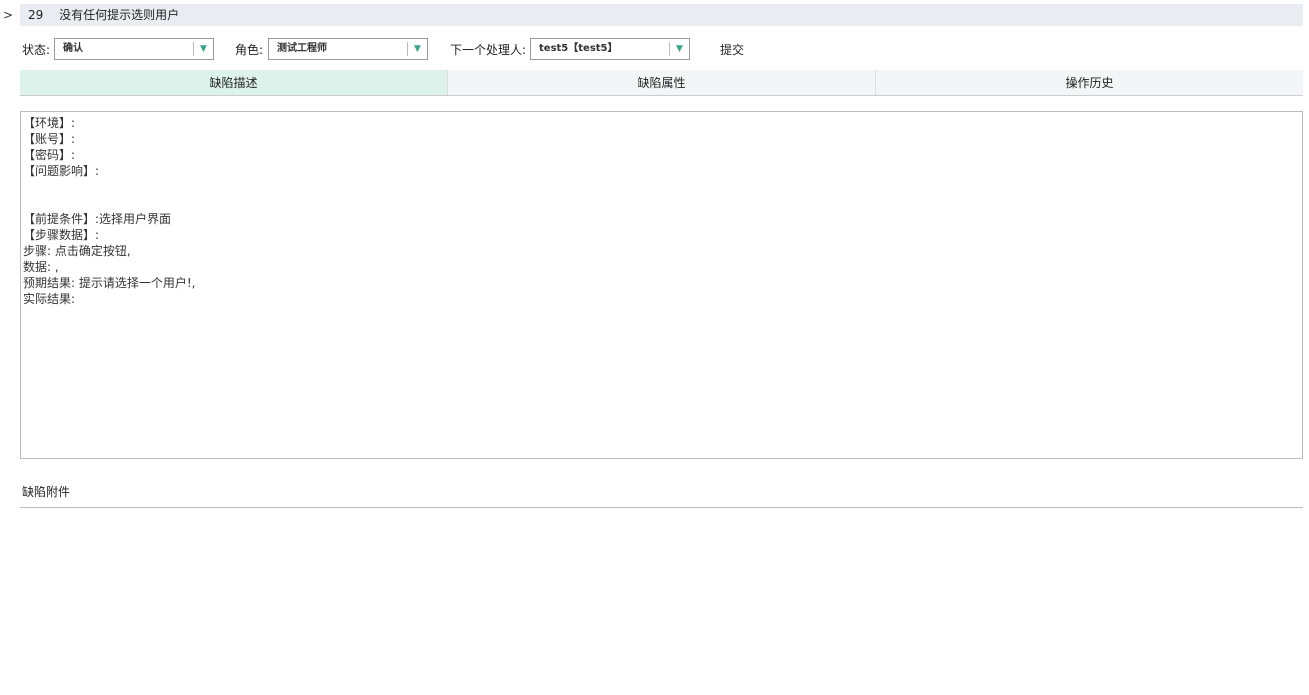 The height and width of the screenshot is (695, 1309). Describe the element at coordinates (348, 49) in the screenshot. I see `role-select: 测试工程师 ▼` at that location.